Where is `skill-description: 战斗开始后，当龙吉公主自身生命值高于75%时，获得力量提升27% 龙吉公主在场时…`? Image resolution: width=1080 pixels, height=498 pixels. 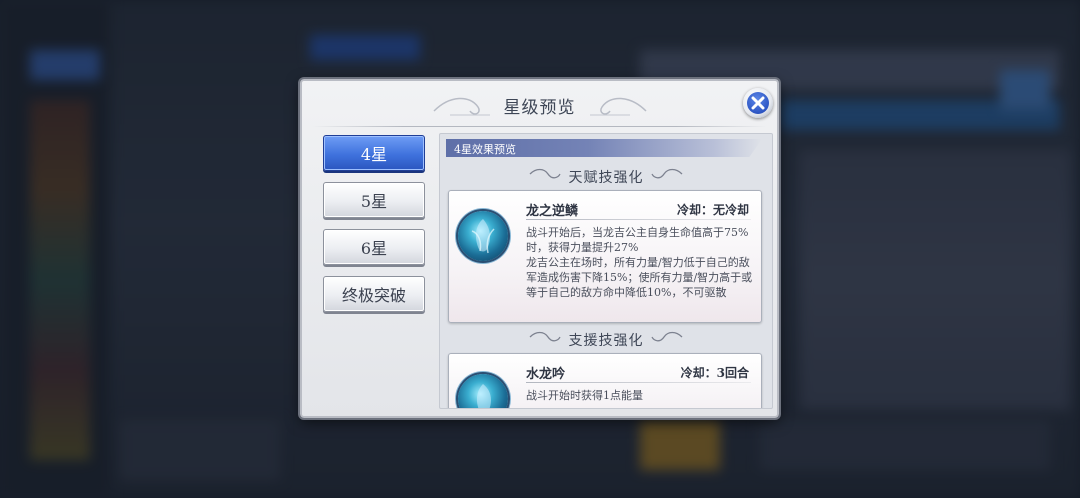 skill-description: 战斗开始后，当龙吉公主自身生命值高于75%时，获得力量提升27% 龙吉公主在场时… is located at coordinates (639, 262).